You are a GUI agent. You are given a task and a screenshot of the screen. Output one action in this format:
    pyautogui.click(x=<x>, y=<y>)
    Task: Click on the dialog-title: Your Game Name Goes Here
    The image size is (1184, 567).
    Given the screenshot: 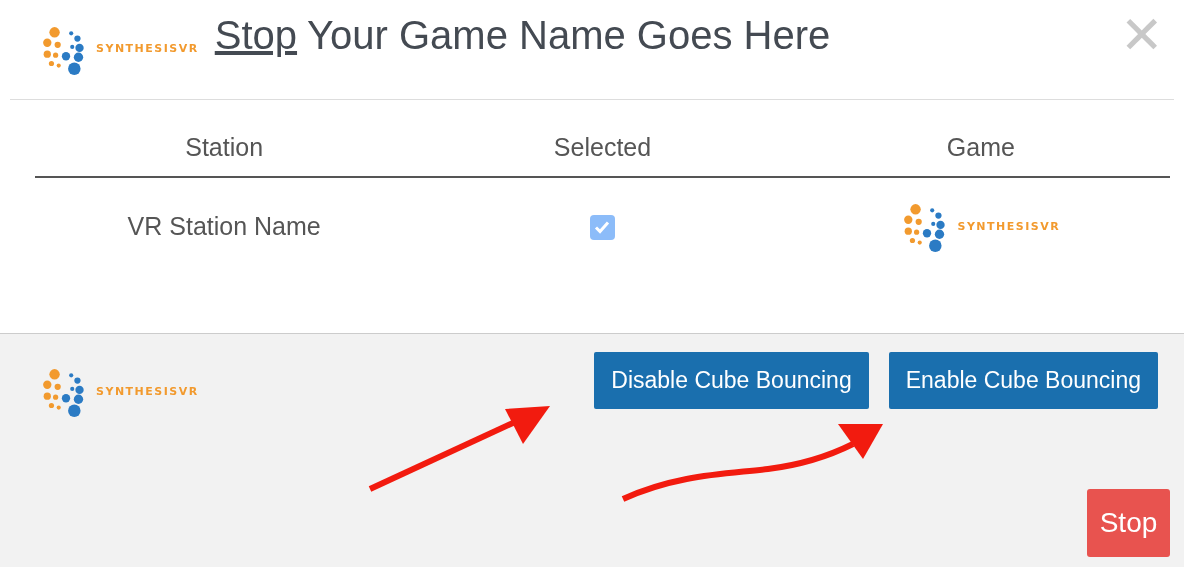 What is the action you would take?
    pyautogui.click(x=569, y=35)
    